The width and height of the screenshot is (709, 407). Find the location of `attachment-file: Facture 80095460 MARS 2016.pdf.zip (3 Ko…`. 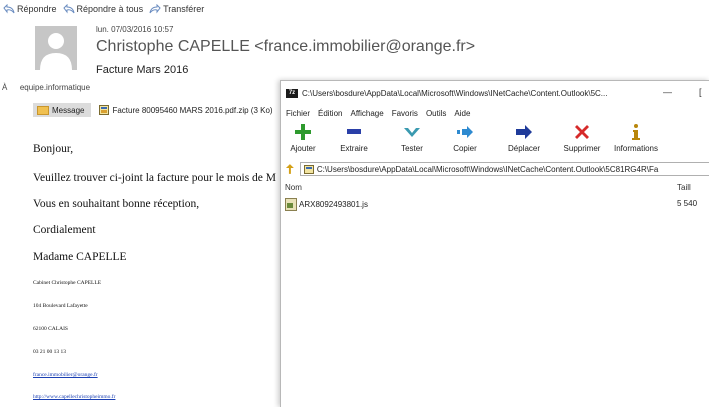

attachment-file: Facture 80095460 MARS 2016.pdf.zip (3 Ko… is located at coordinates (182, 110).